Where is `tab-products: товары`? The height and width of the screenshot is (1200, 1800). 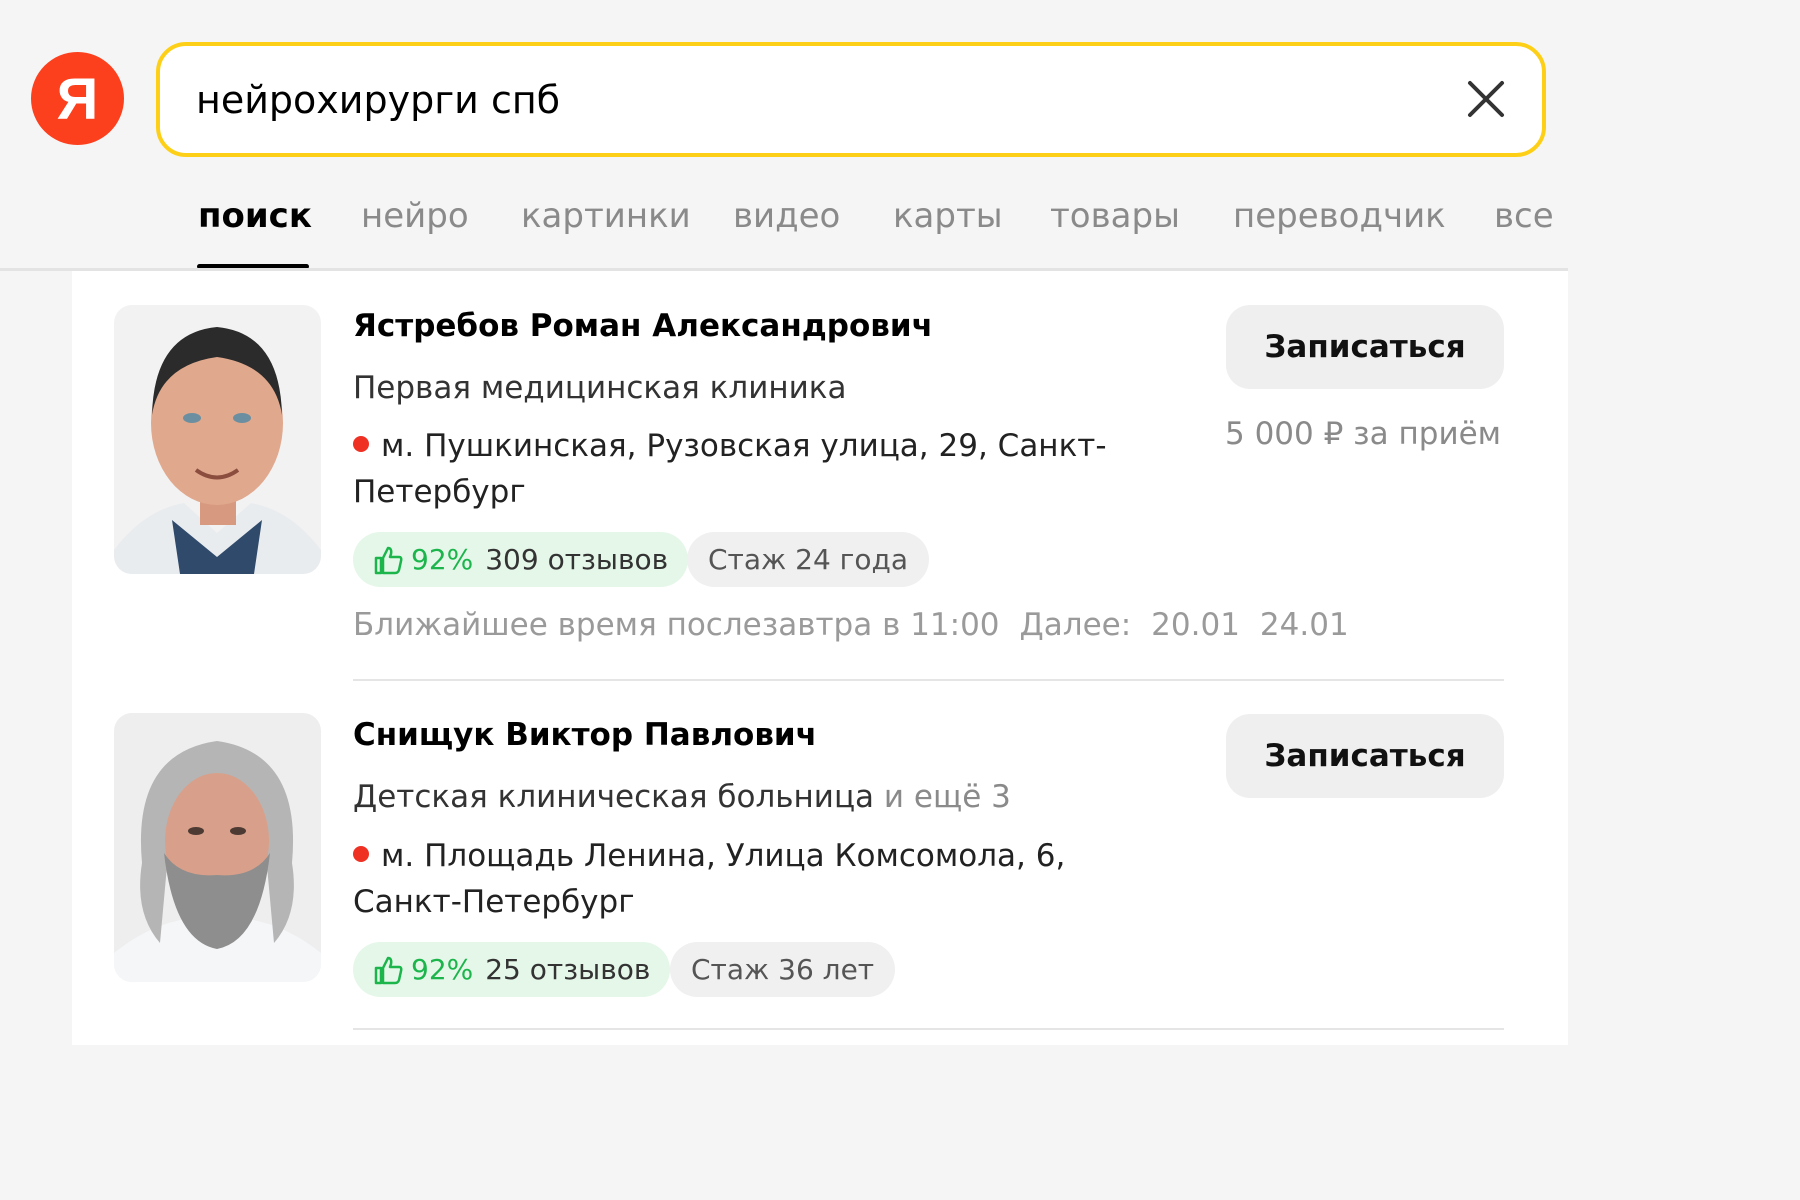 tab-products: товары is located at coordinates (1115, 216).